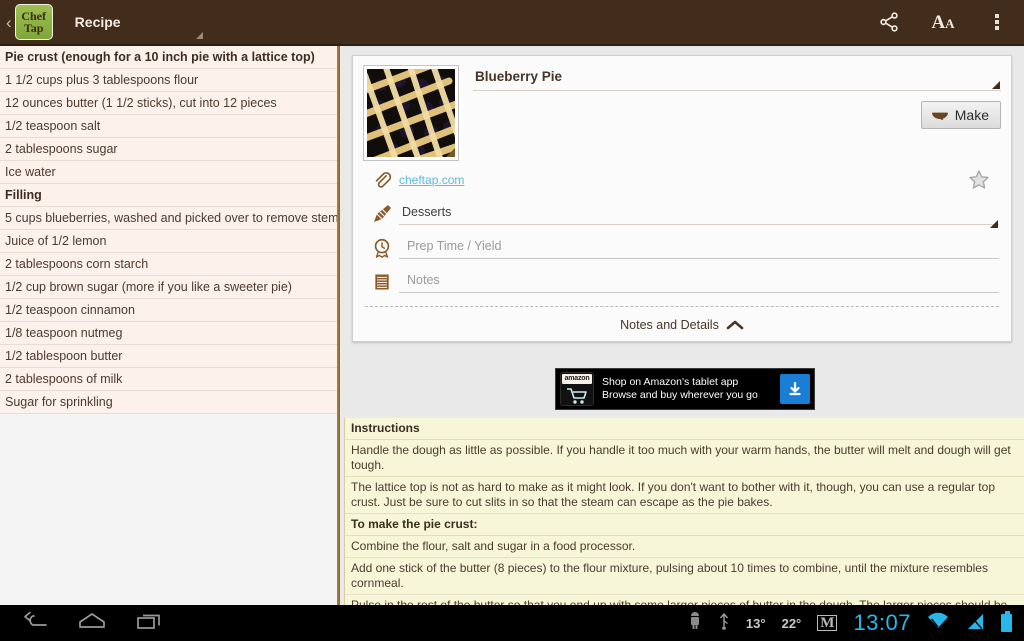 This screenshot has width=1024, height=641. I want to click on ingredient-row: Juice of 1/2 lemon, so click(168, 241).